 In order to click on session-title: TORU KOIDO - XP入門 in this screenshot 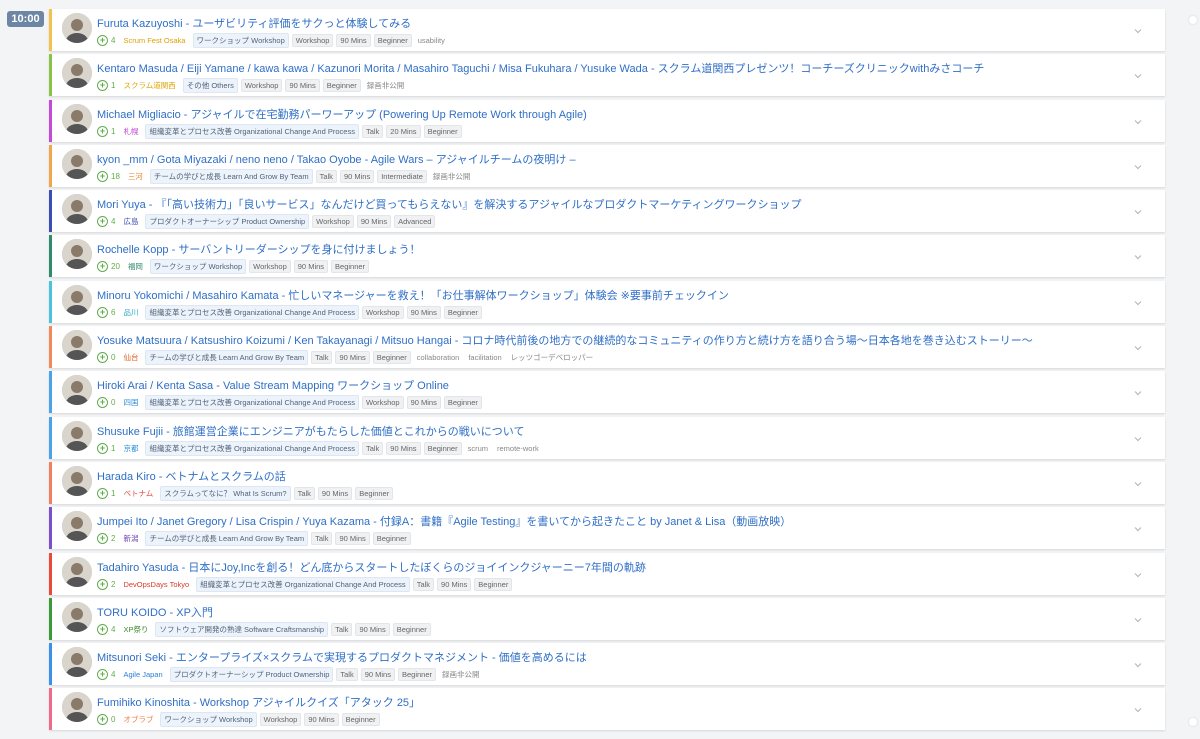, I will do `click(601, 612)`.